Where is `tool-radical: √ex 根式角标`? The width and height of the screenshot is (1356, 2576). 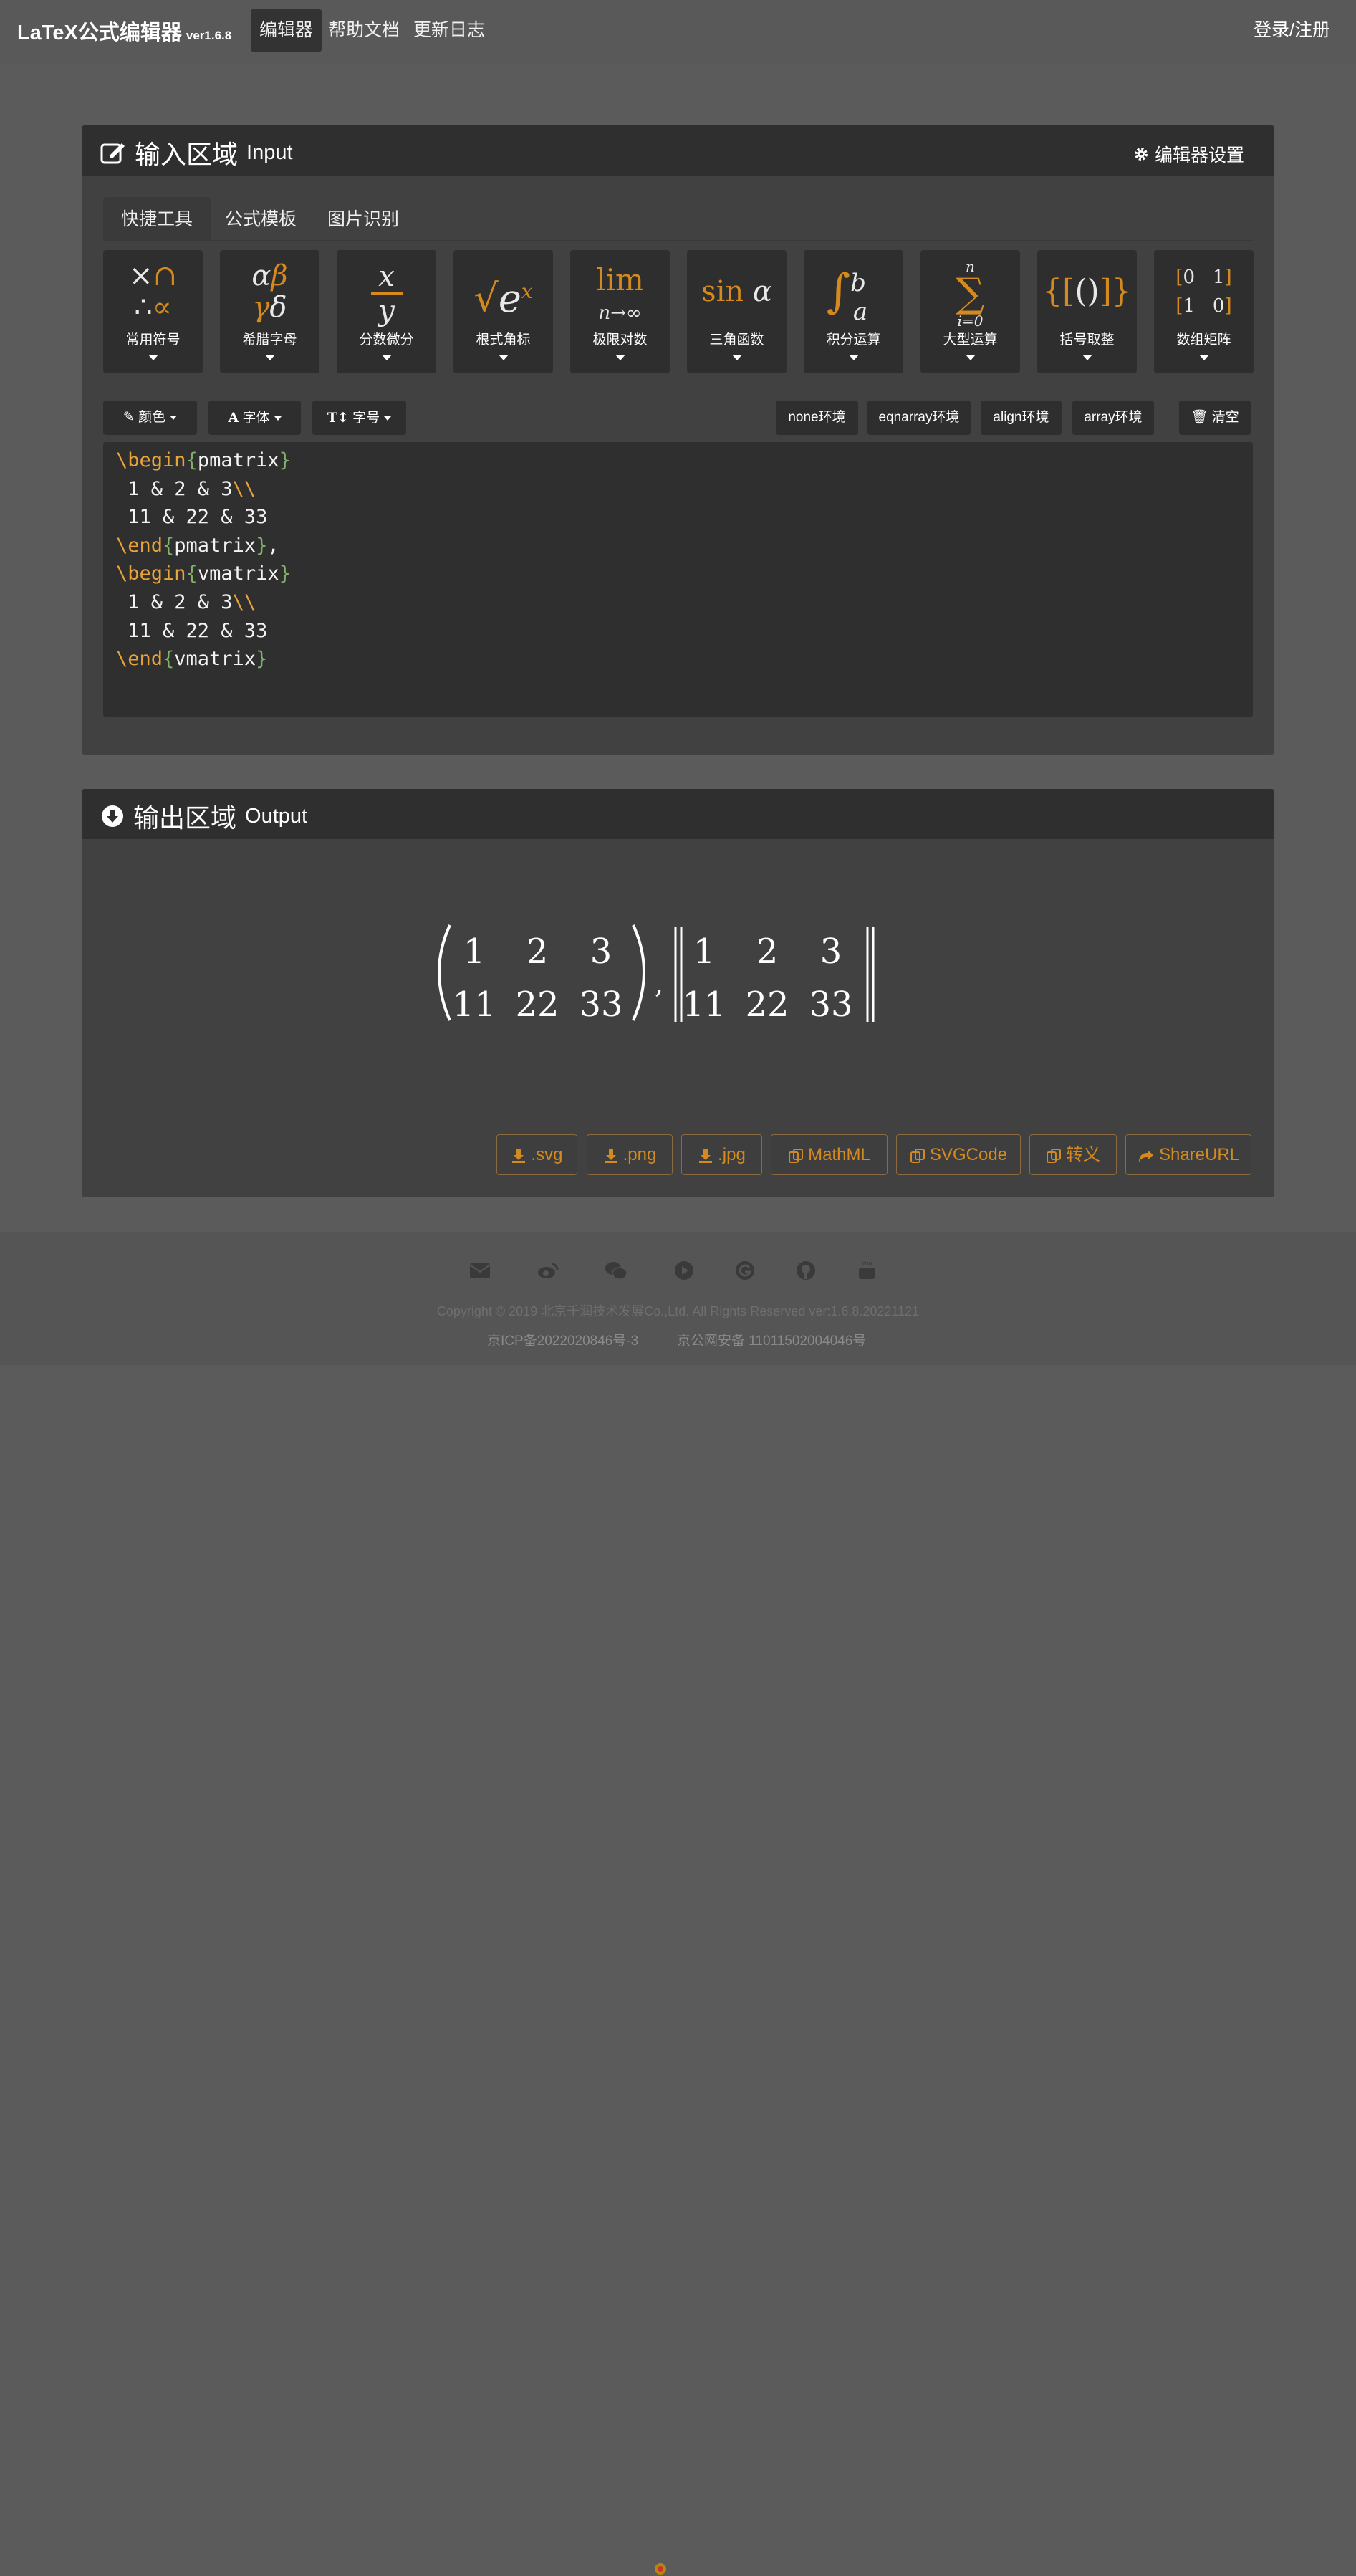 tool-radical: √ex 根式角标 is located at coordinates (503, 312).